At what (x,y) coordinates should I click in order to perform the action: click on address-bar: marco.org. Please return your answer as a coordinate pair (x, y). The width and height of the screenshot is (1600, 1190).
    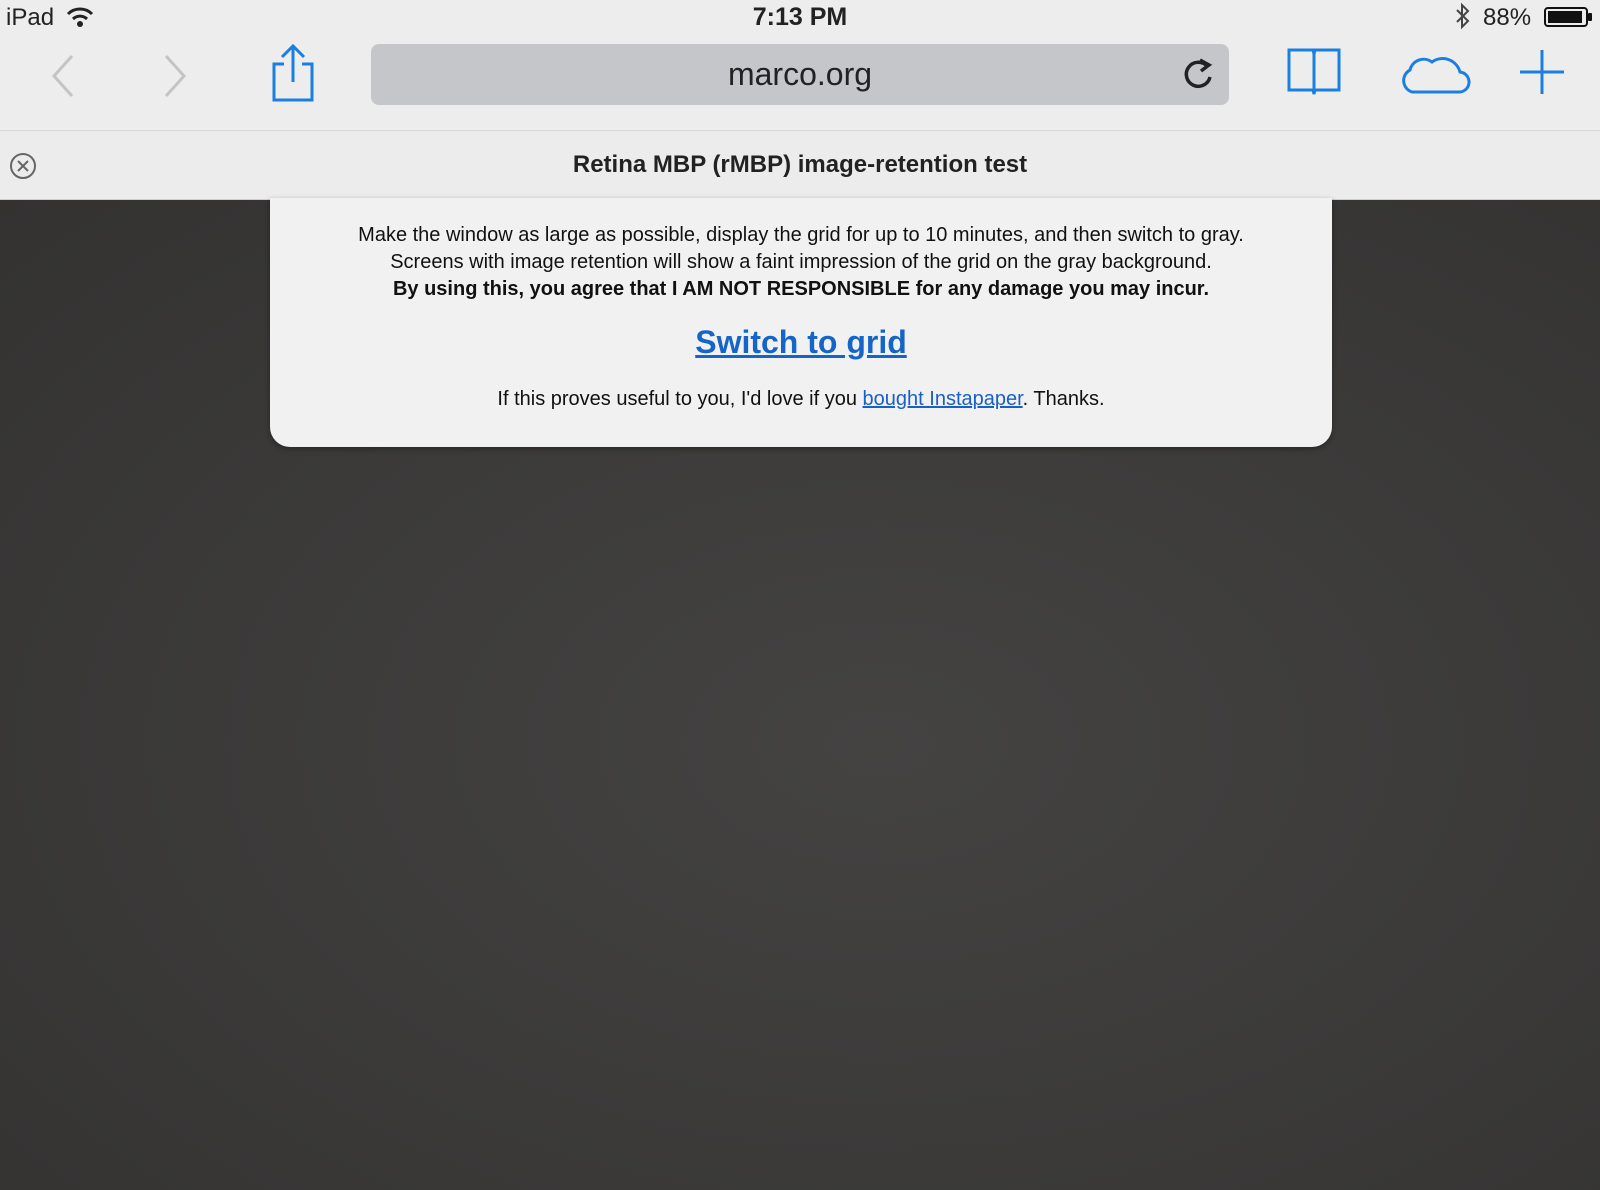
    Looking at the image, I should click on (800, 74).